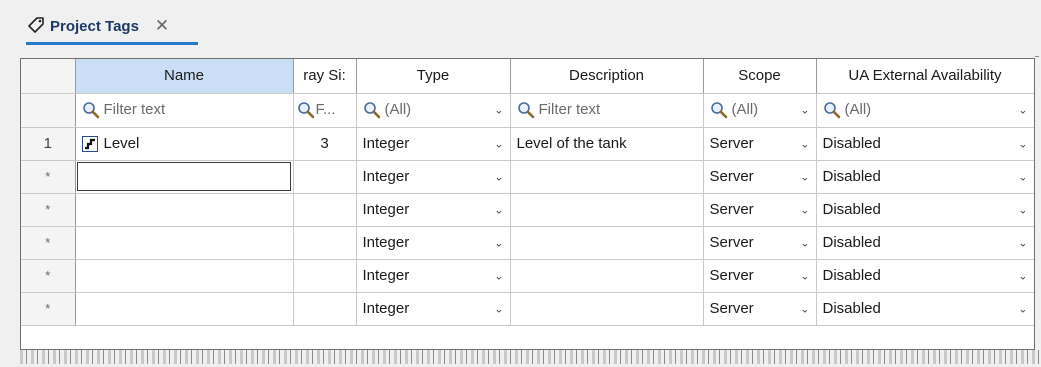 This screenshot has width=1041, height=367. I want to click on column-header-description: Description, so click(607, 76).